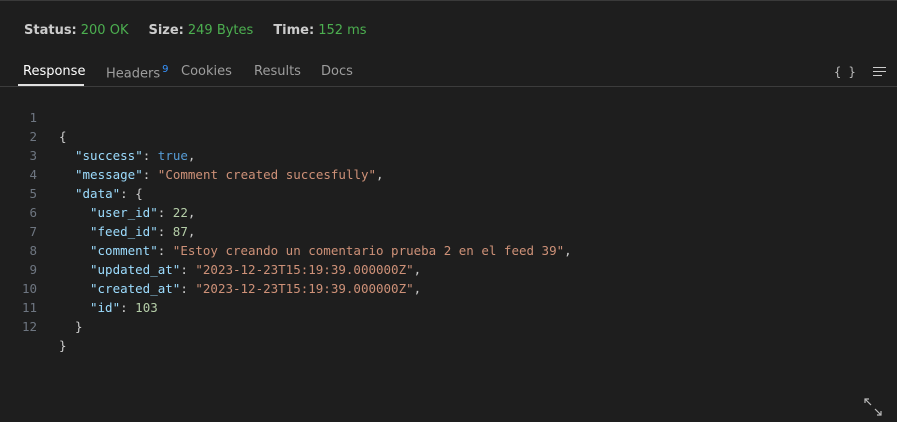 Image resolution: width=897 pixels, height=422 pixels. I want to click on code-line: 4 "data": {, so click(448, 173).